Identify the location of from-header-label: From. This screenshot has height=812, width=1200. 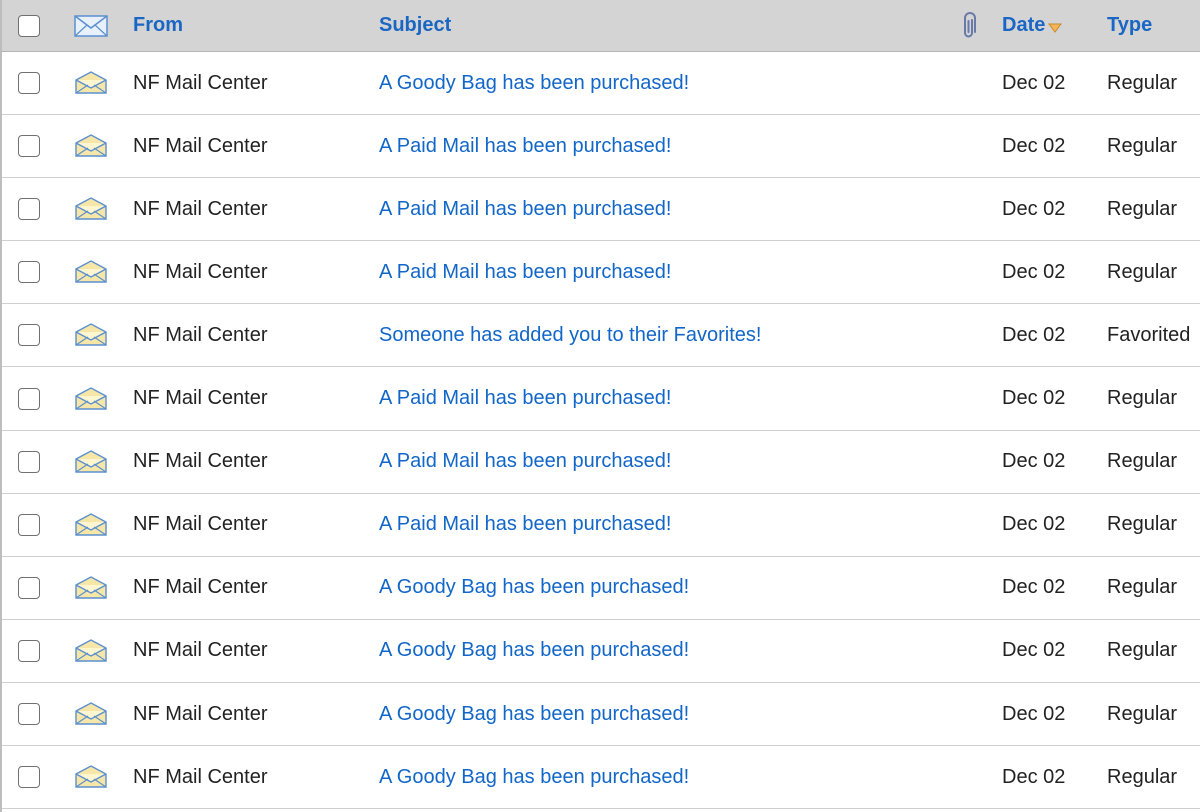
(158, 25).